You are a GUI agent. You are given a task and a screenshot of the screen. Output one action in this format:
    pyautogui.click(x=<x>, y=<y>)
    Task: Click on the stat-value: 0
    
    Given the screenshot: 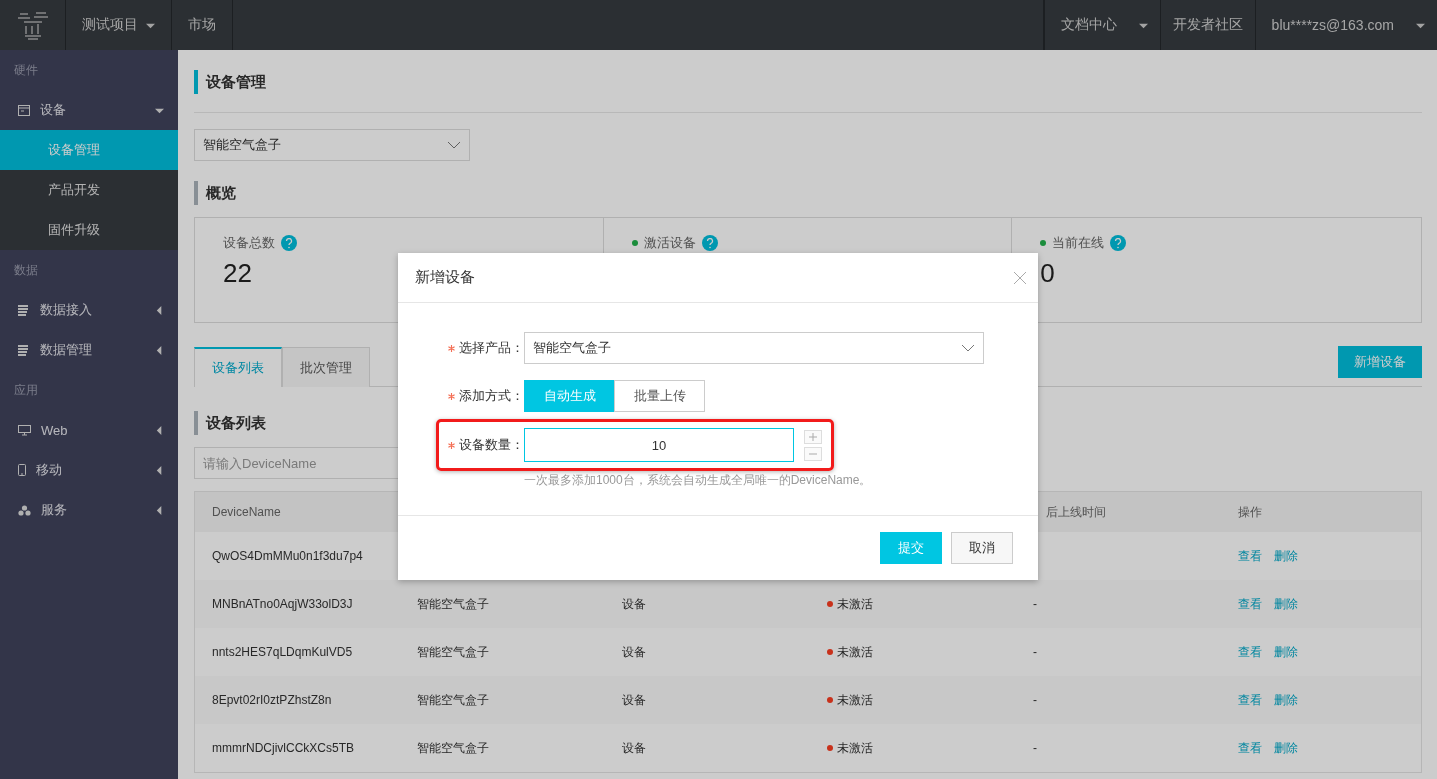 What is the action you would take?
    pyautogui.click(x=1047, y=273)
    